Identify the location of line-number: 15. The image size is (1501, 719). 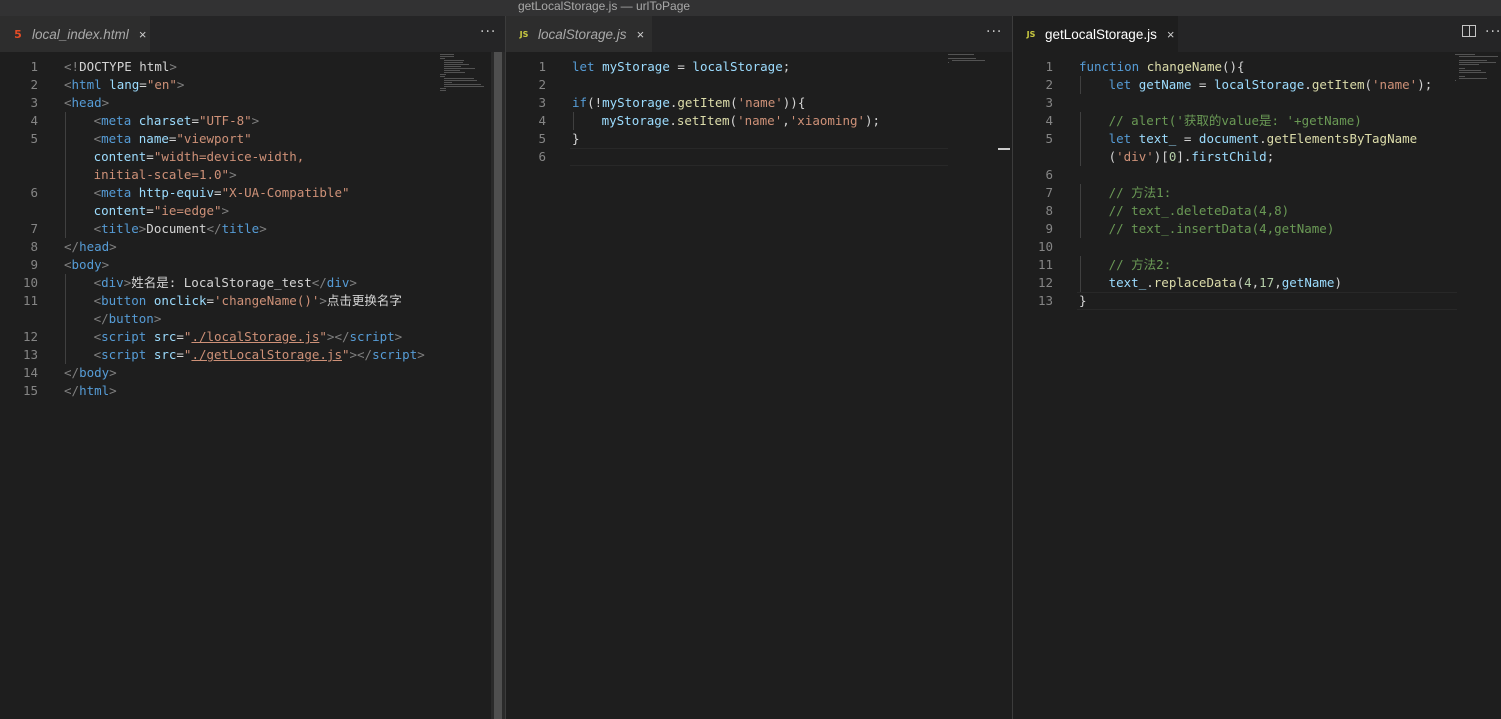
(30, 390).